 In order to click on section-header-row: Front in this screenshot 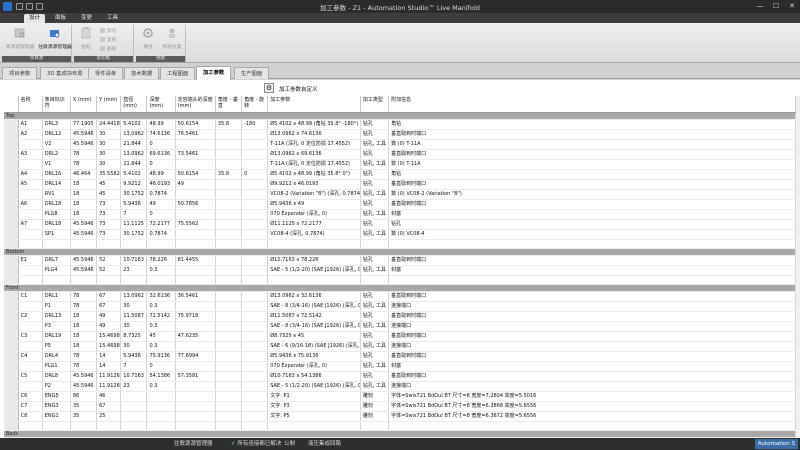, I will do `click(400, 288)`.